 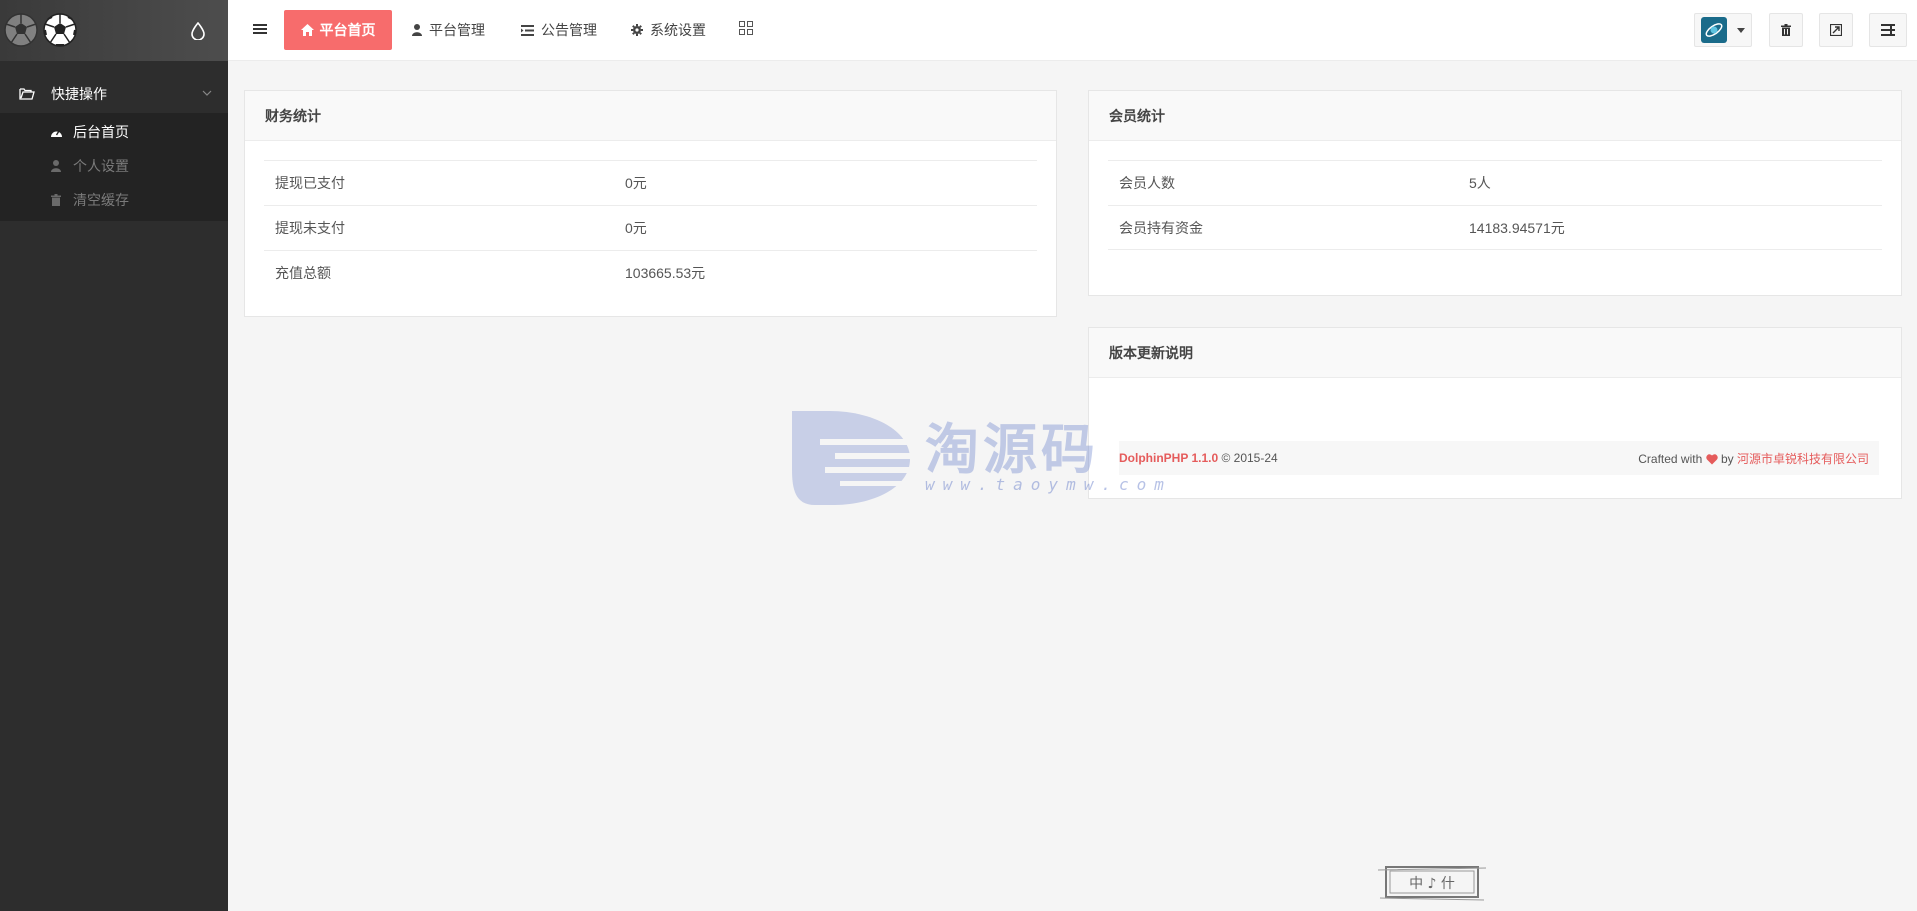 What do you see at coordinates (101, 132) in the screenshot?
I see `sidebar-item-label: 后台首页` at bounding box center [101, 132].